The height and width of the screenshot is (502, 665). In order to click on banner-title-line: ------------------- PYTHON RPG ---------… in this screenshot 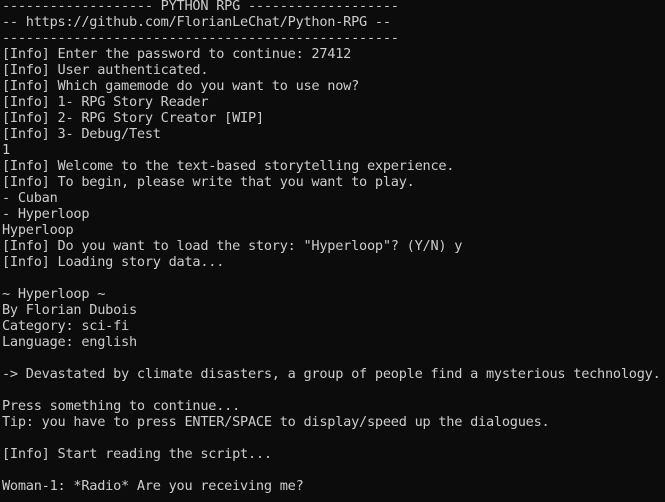, I will do `click(200, 7)`.